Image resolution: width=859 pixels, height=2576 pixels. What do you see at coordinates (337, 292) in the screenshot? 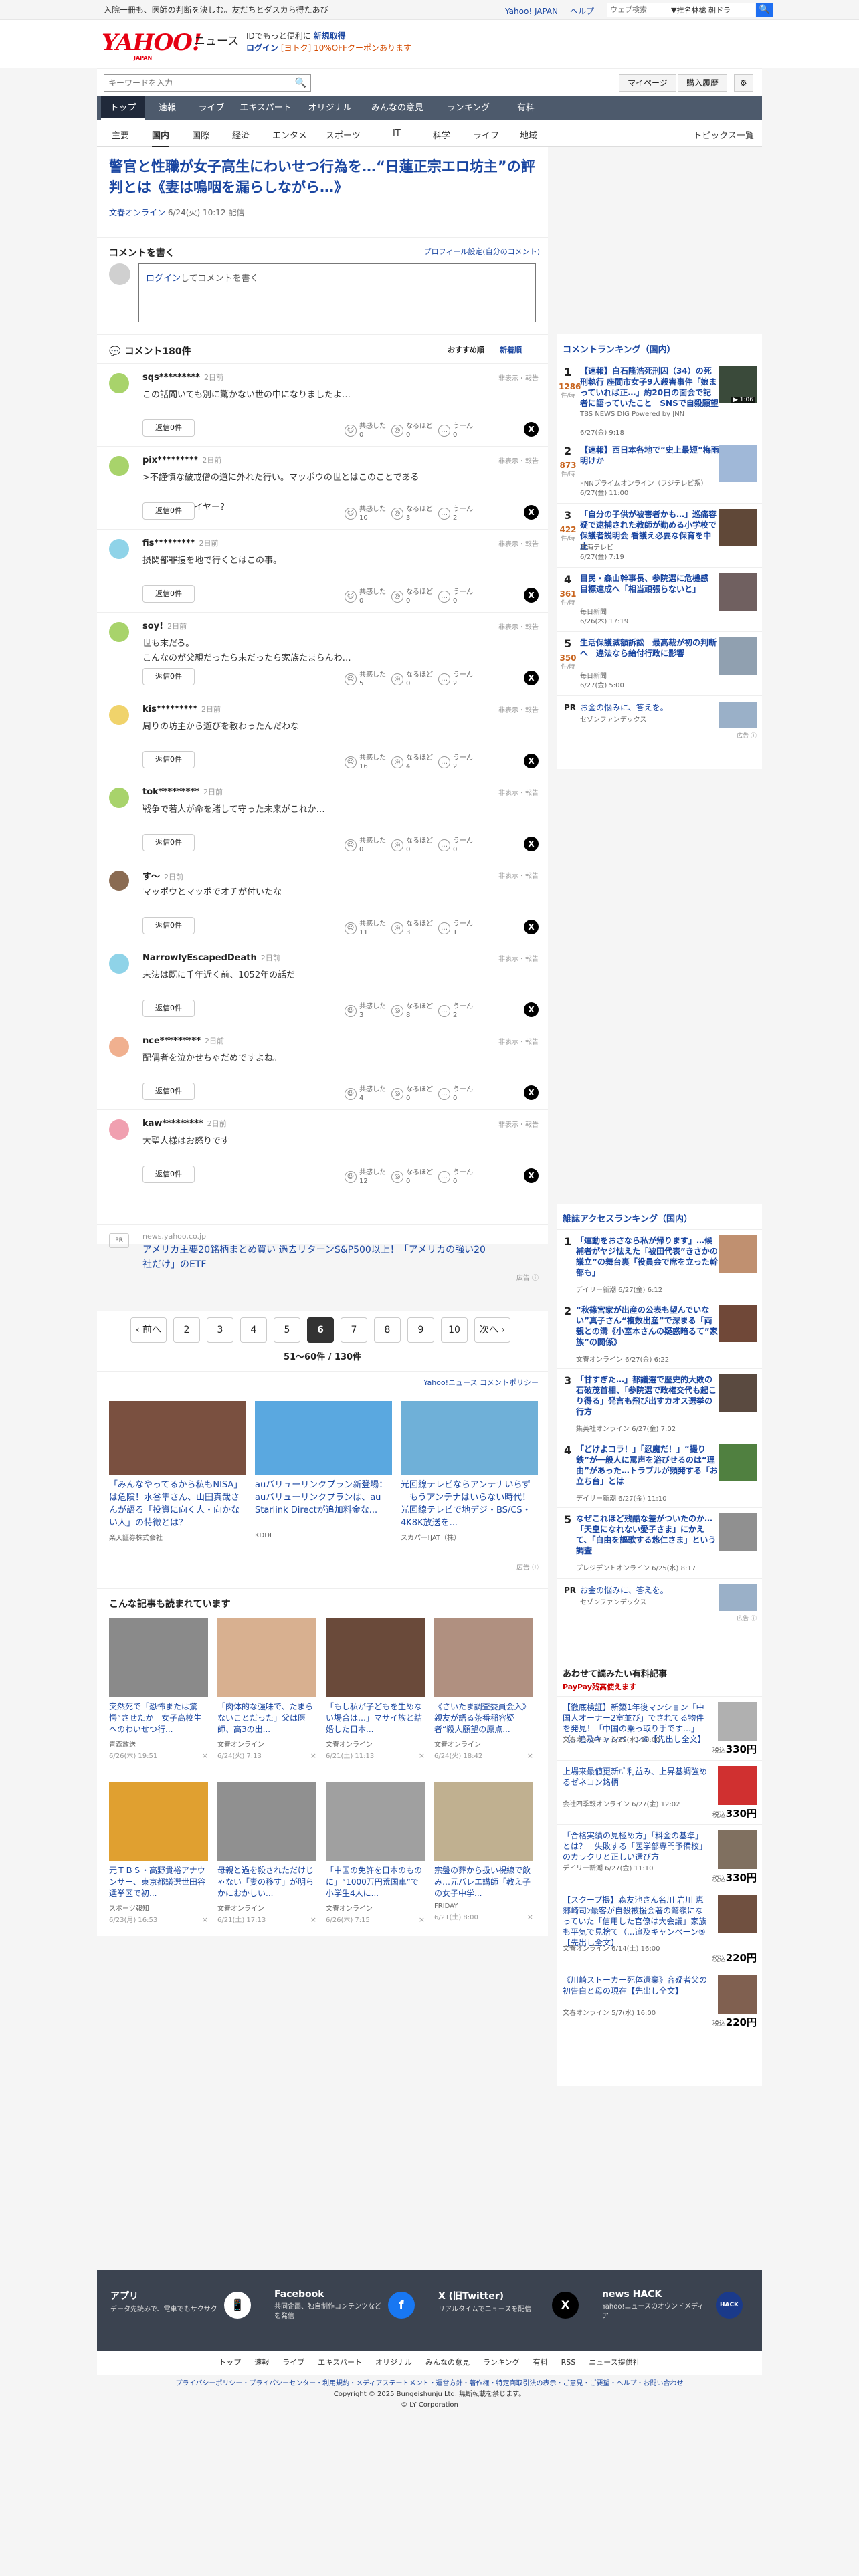
I see `comment-textarea: ログインしてコメントを書く` at bounding box center [337, 292].